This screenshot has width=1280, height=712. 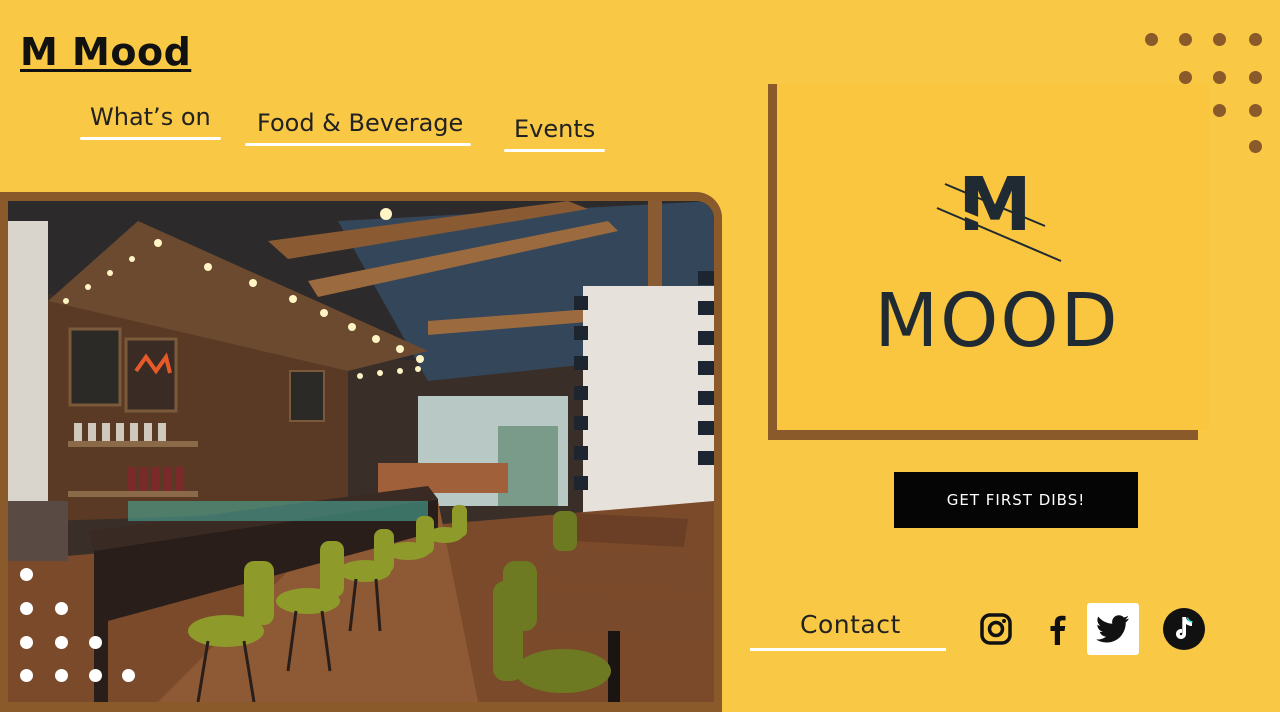 What do you see at coordinates (555, 129) in the screenshot?
I see `nav-events-label: Events` at bounding box center [555, 129].